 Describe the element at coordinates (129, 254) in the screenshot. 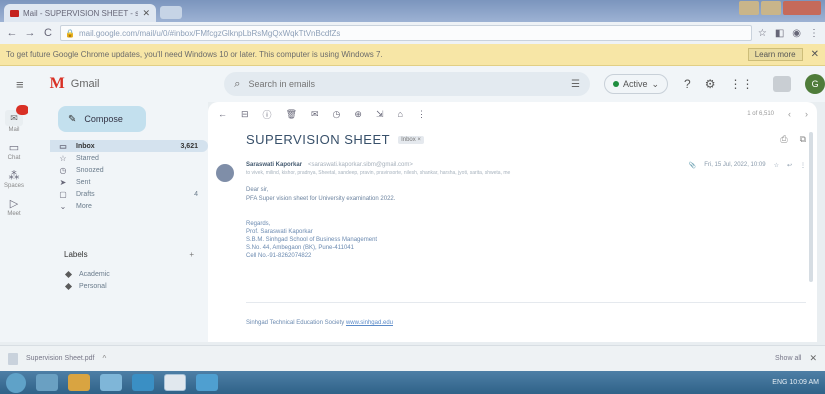

I see `labels-heading: Labels +` at that location.